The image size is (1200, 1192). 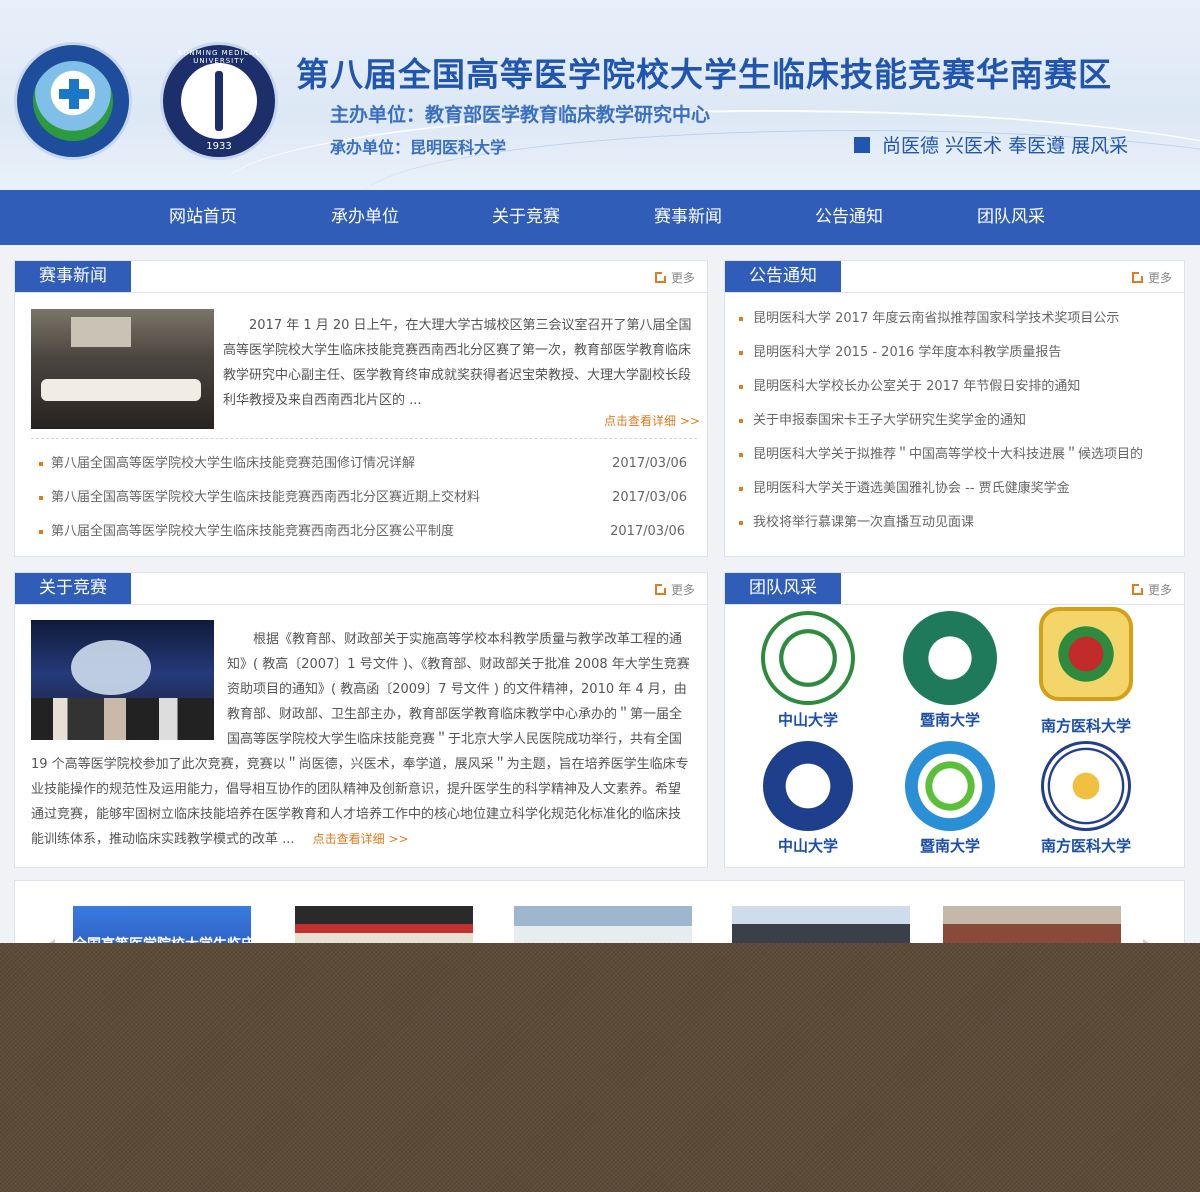 I want to click on square-bullet-icon, so click(x=862, y=144).